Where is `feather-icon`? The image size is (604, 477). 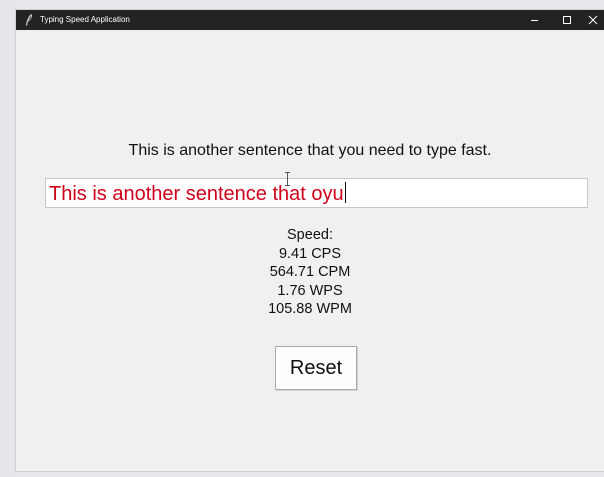 feather-icon is located at coordinates (28, 20).